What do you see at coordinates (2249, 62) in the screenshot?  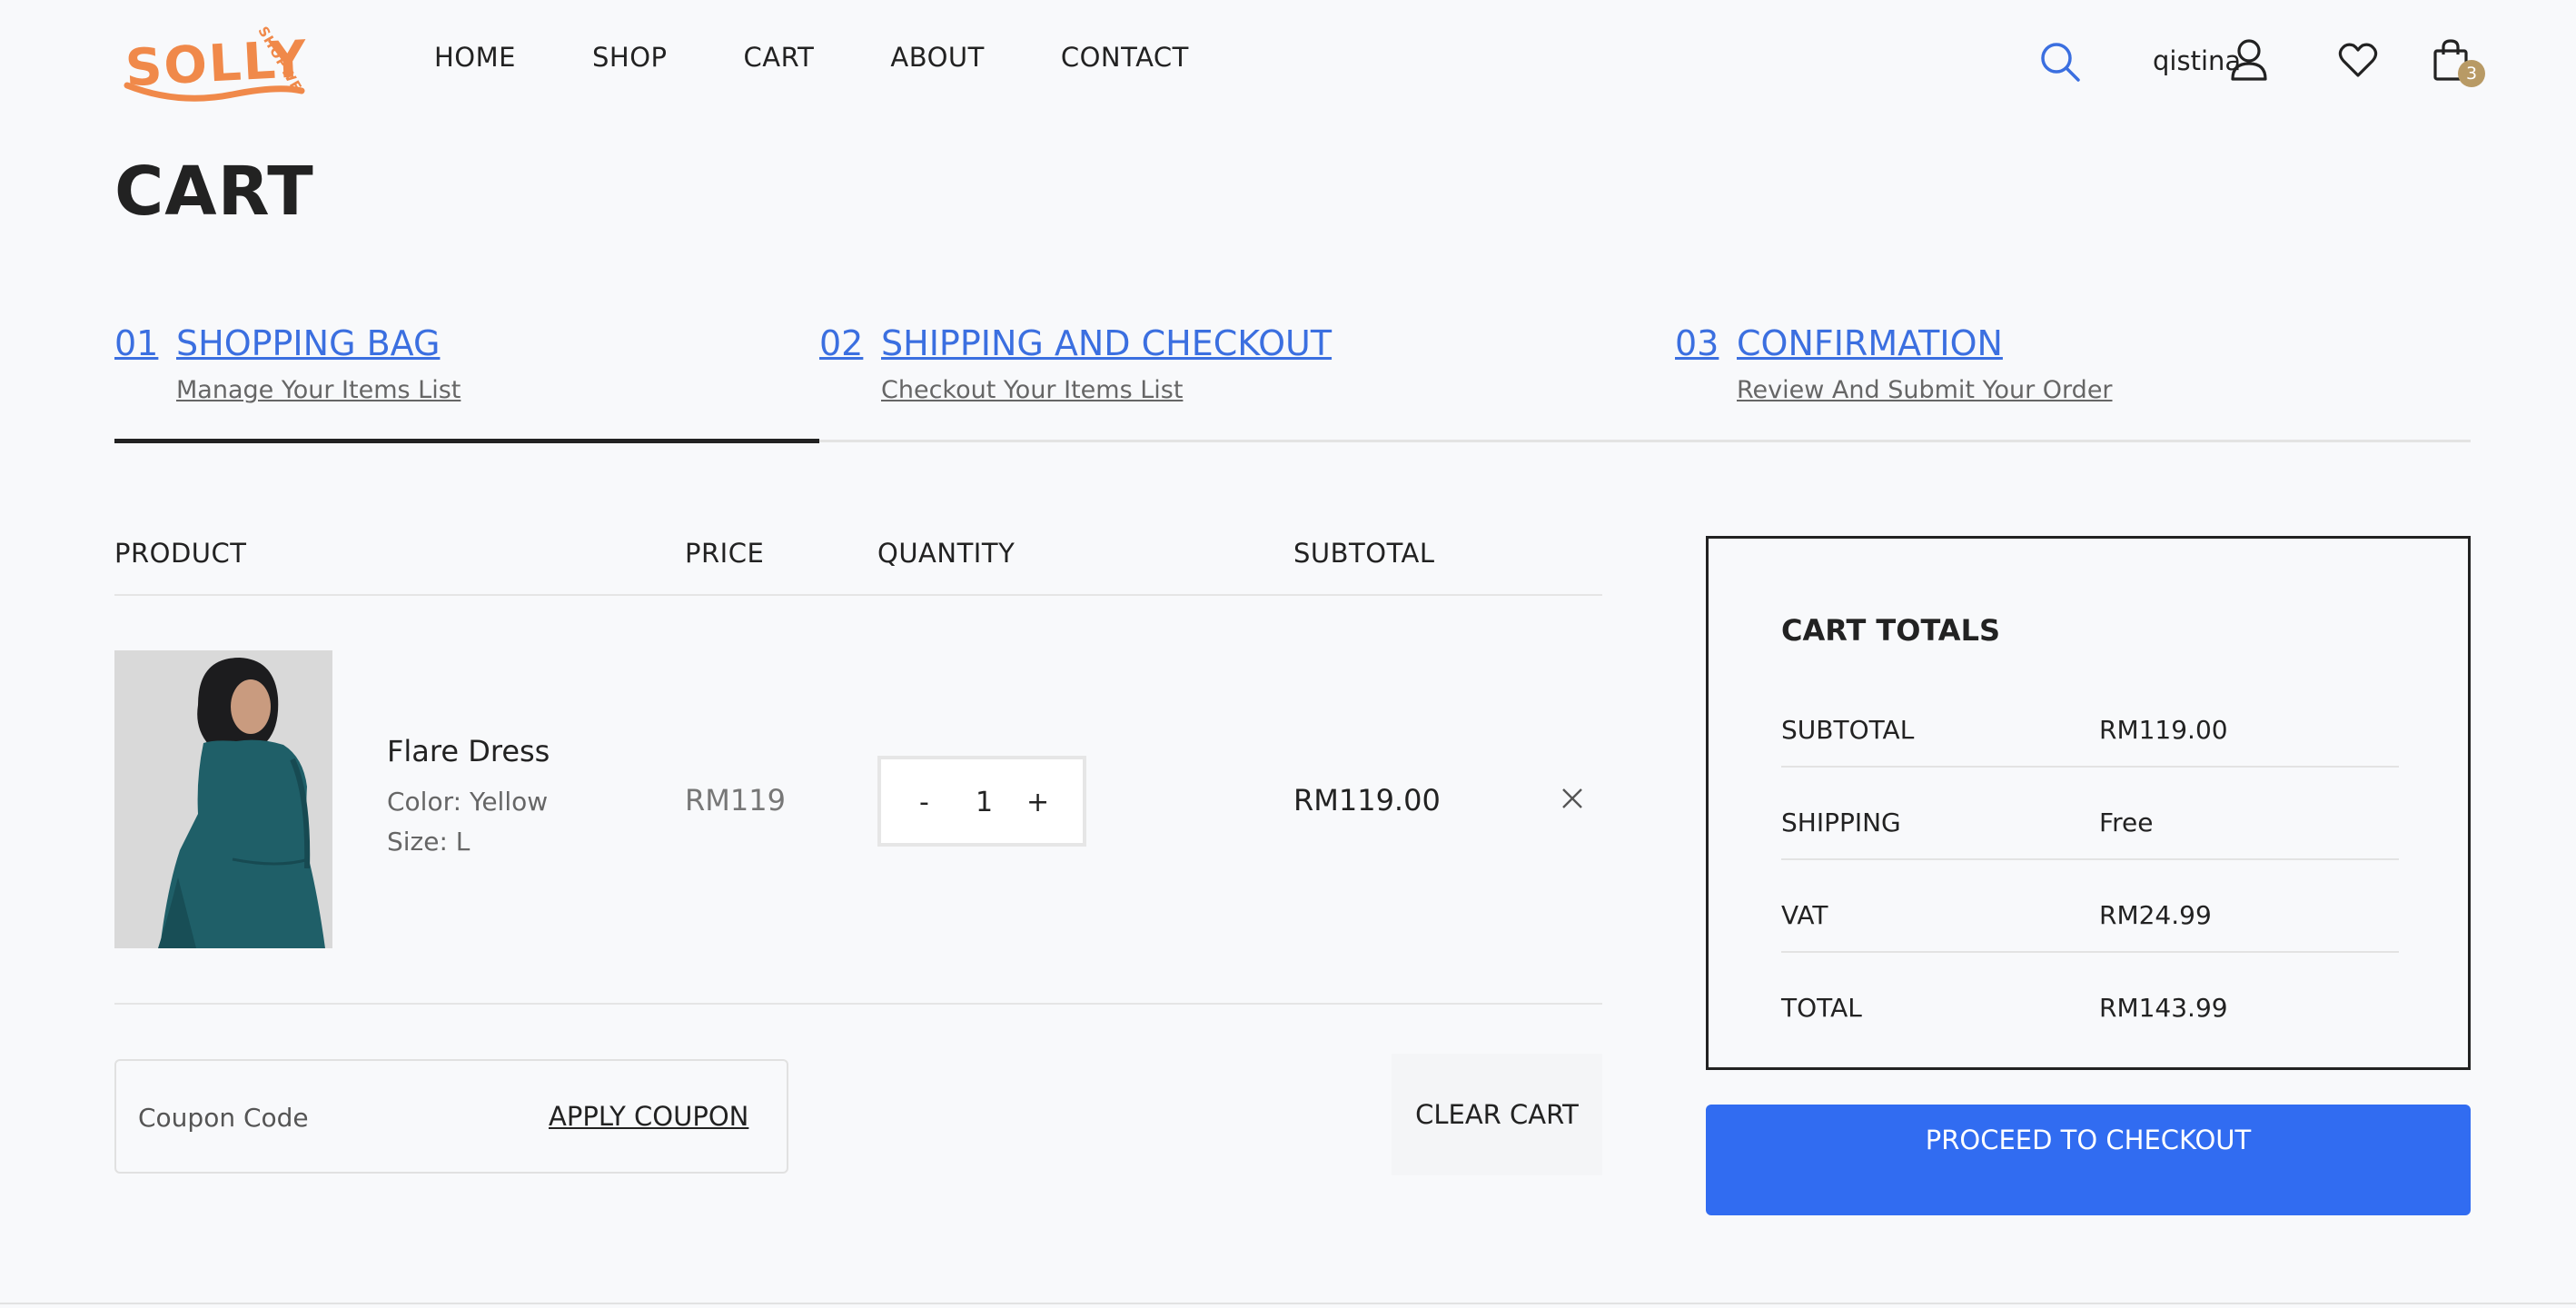 I see `user-icon` at bounding box center [2249, 62].